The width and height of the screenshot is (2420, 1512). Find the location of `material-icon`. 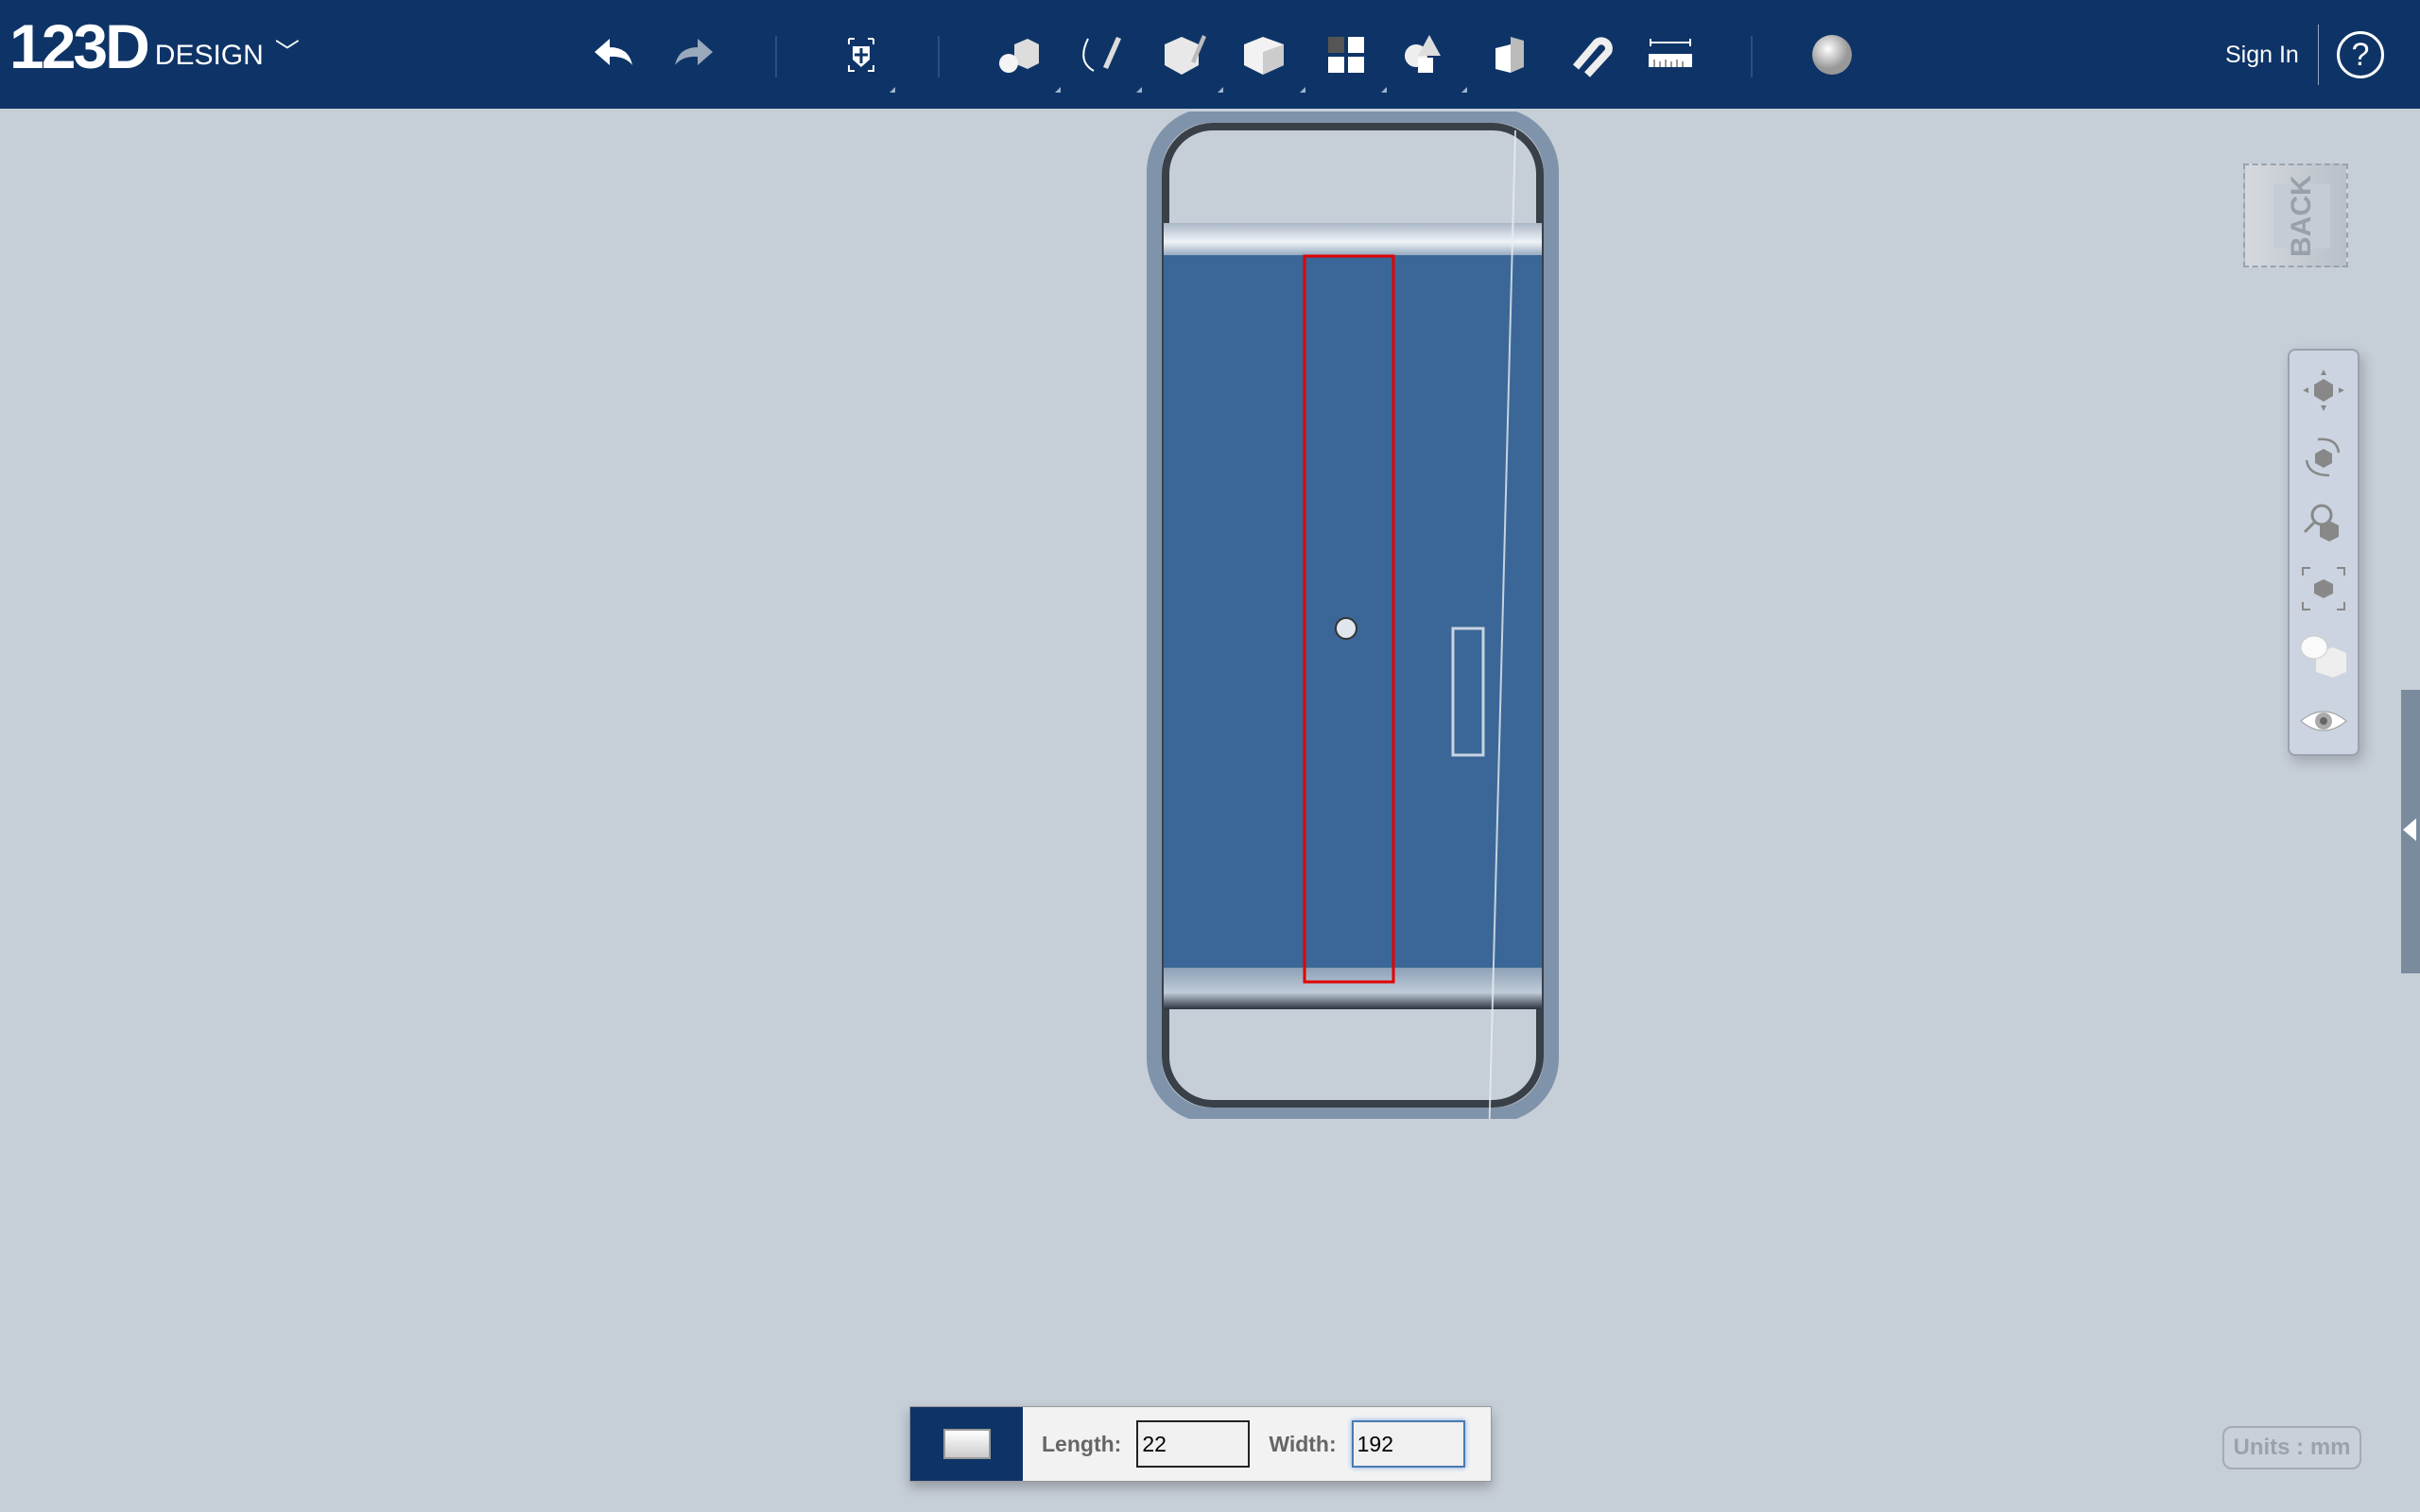

material-icon is located at coordinates (1832, 54).